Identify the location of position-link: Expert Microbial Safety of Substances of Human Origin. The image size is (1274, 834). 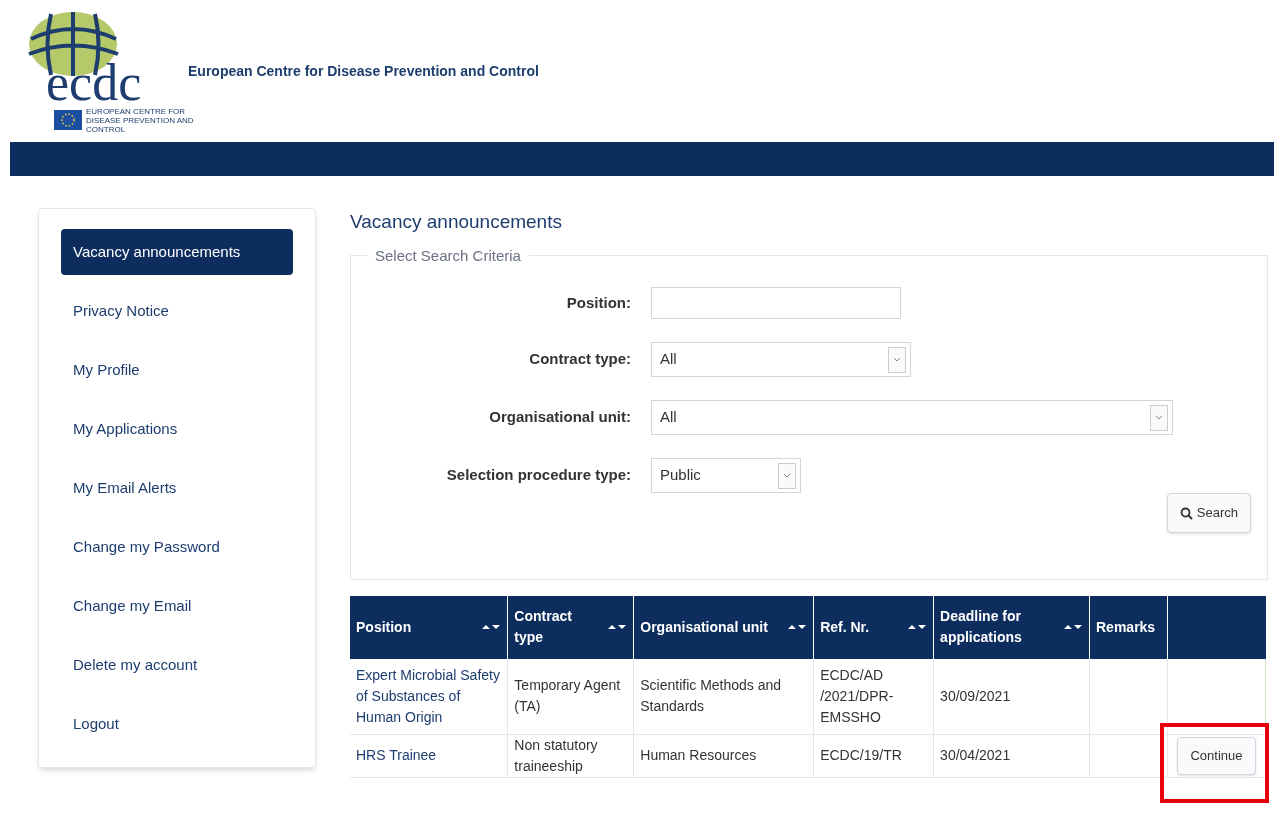
(429, 696).